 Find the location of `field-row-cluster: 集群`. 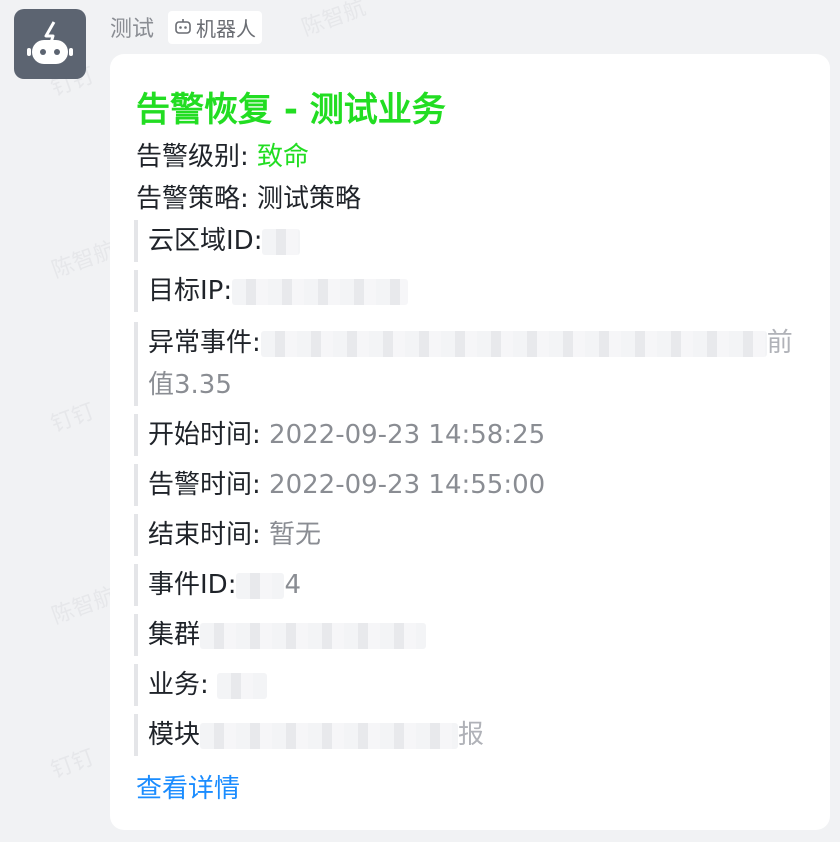

field-row-cluster: 集群 is located at coordinates (464, 635).